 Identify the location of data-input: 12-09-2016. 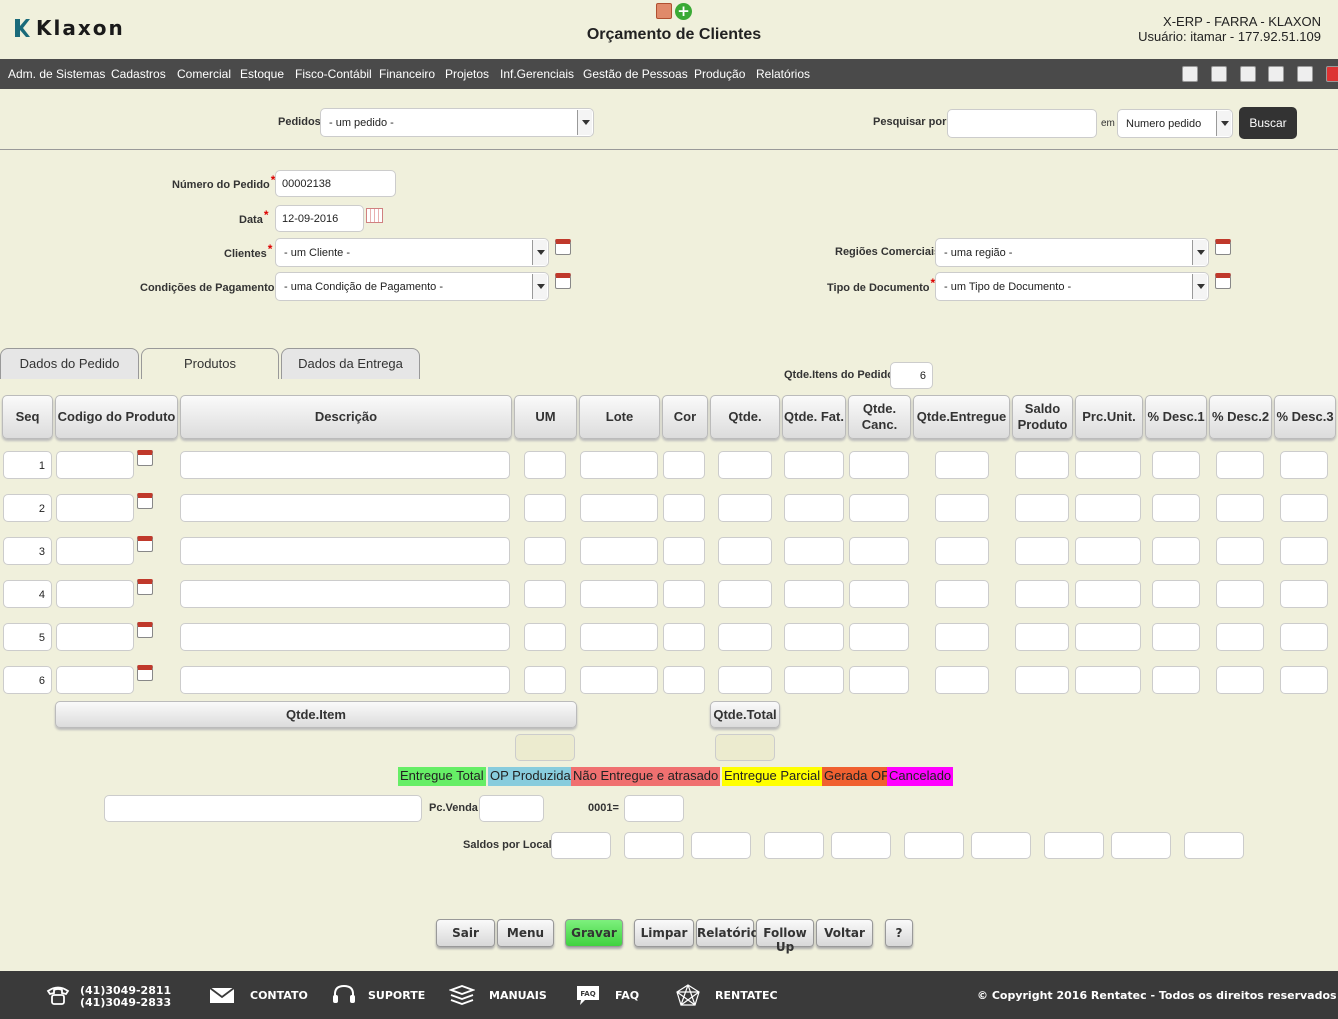
(319, 218).